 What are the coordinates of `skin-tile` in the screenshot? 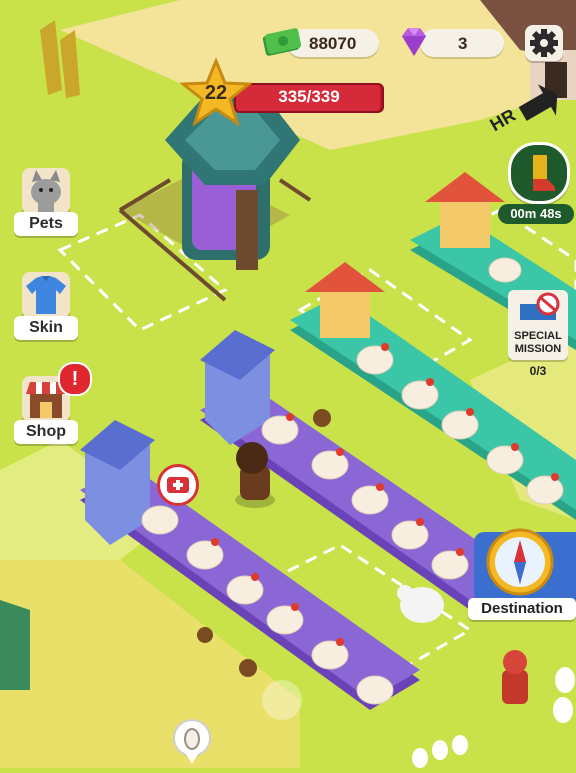 It's located at (46, 295).